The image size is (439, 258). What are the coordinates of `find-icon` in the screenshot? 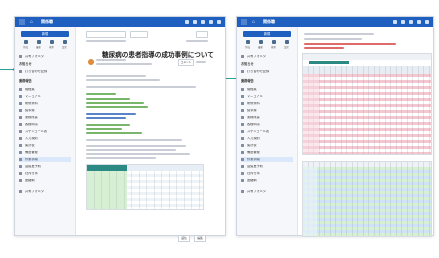 It's located at (51, 42).